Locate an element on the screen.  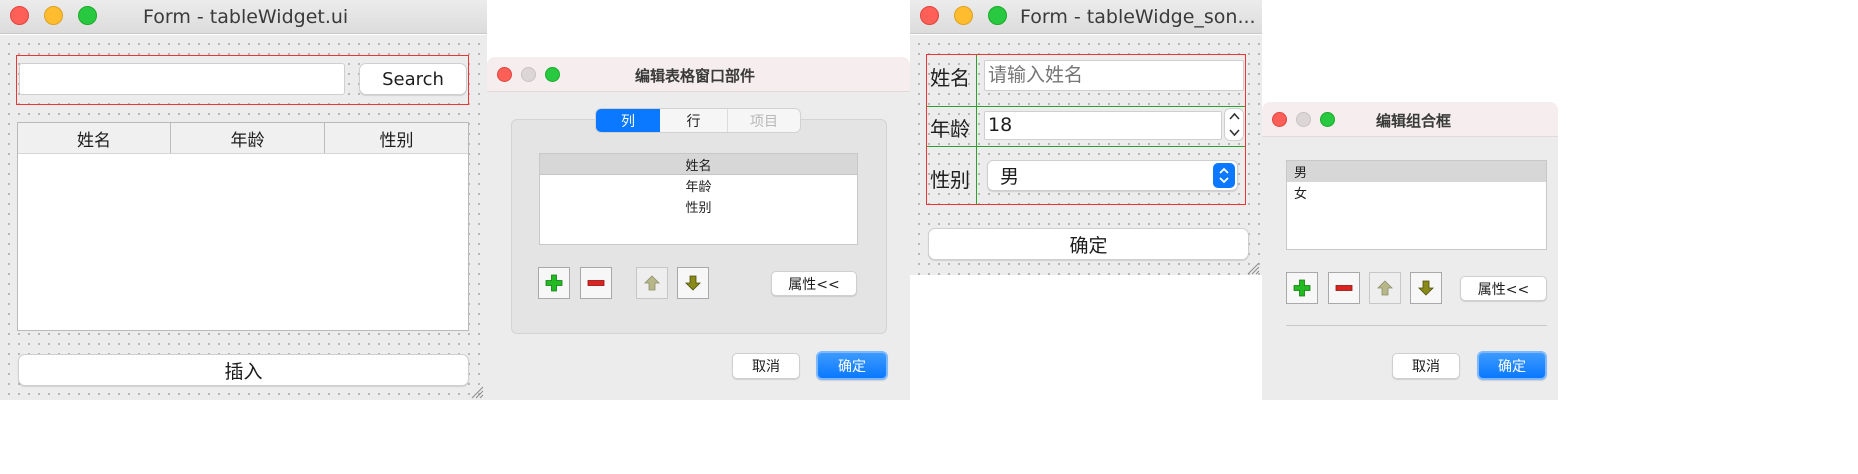
form-canvas: 姓名 年龄 18 性别 男 确定 is located at coordinates (1086, 155).